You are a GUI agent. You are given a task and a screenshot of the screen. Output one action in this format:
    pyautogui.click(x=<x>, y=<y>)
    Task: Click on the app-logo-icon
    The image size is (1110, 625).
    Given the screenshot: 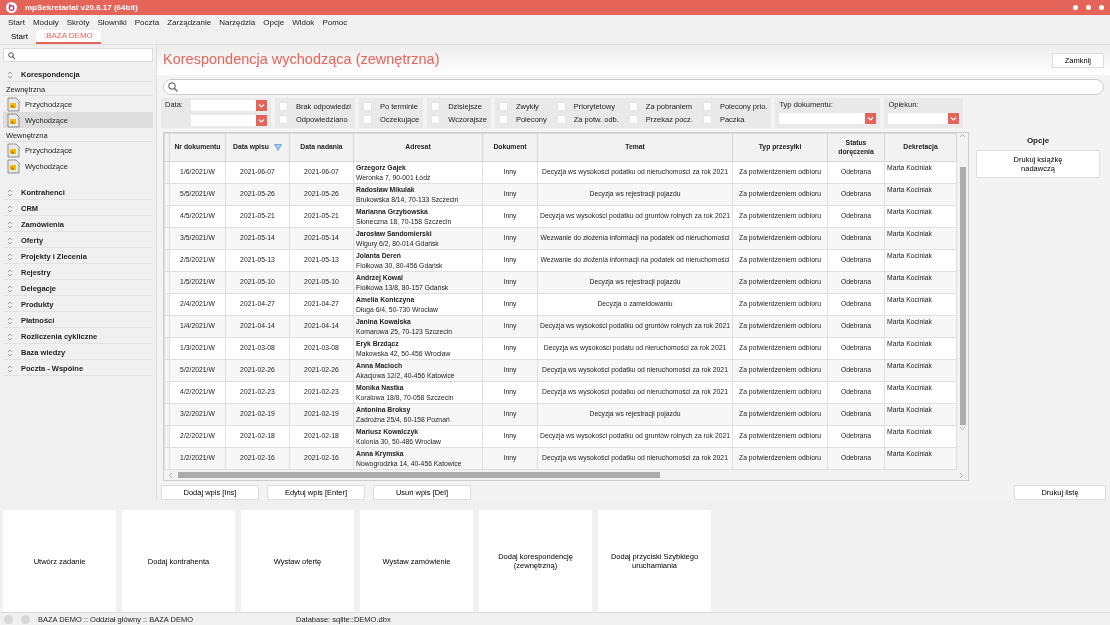 What is the action you would take?
    pyautogui.click(x=11, y=7)
    